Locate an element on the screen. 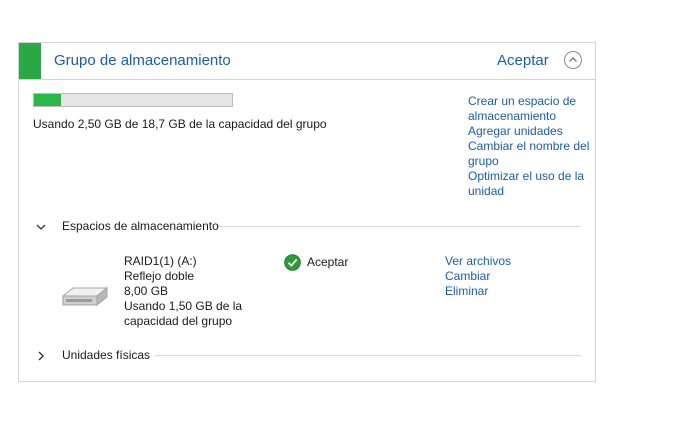 Image resolution: width=696 pixels, height=448 pixels. space-actions: Ver archivos Cambiar Eliminar is located at coordinates (478, 276).